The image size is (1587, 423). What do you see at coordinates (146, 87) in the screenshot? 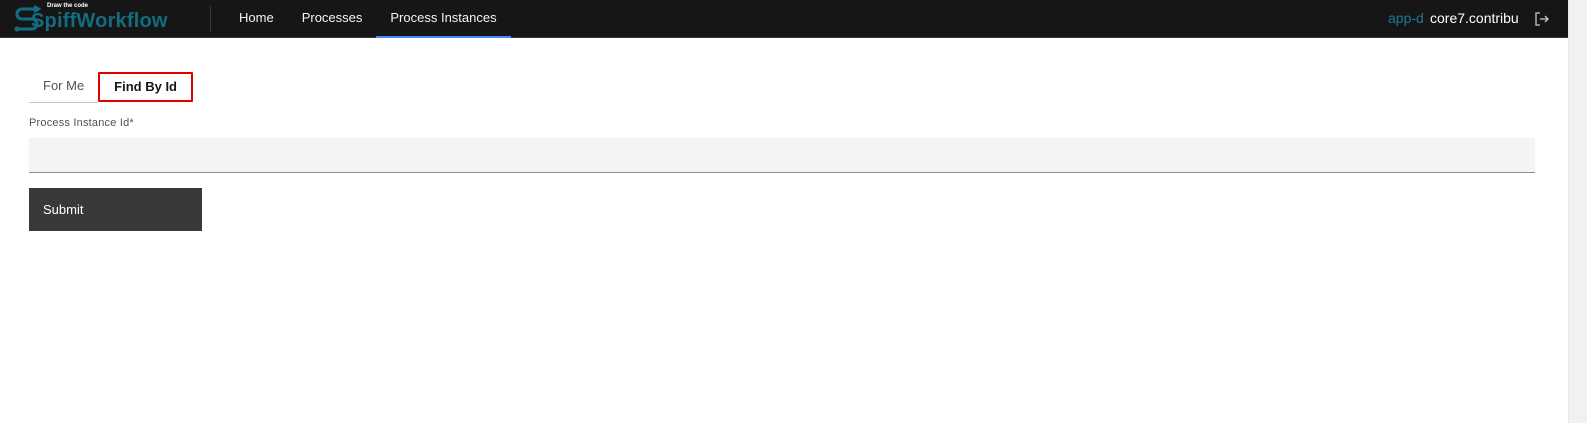
I see `tab-find-by-id: Find By Id` at bounding box center [146, 87].